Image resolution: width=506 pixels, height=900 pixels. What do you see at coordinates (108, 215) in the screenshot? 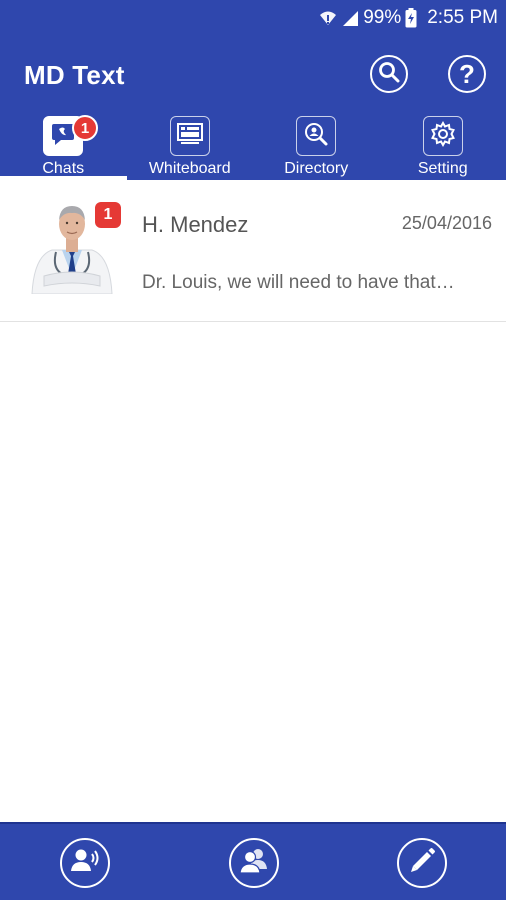
I see `chat-unread-badge: 1` at bounding box center [108, 215].